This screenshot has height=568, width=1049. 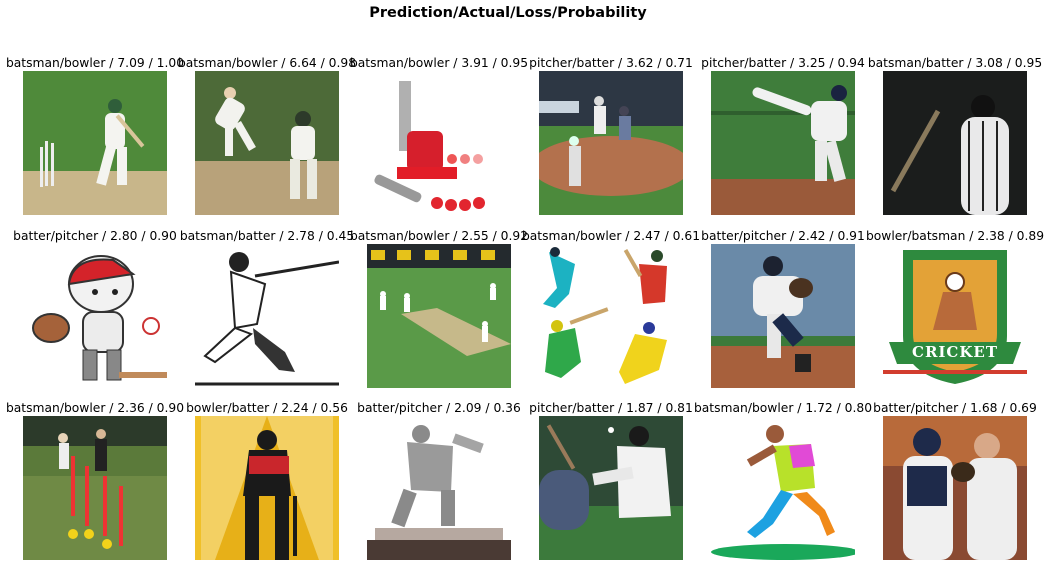 What do you see at coordinates (439, 63) in the screenshot?
I see `panel-label: batsman/bowler / 3.91 / 0.95` at bounding box center [439, 63].